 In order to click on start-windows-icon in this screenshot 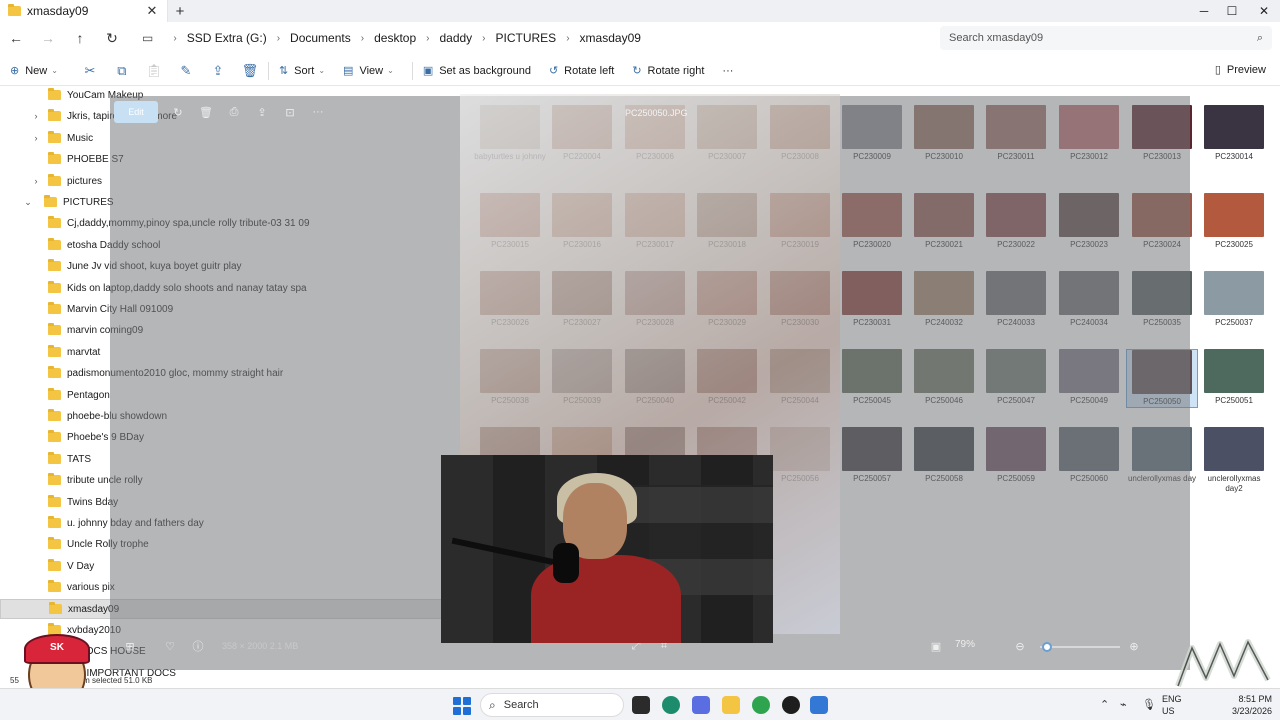, I will do `click(462, 706)`.